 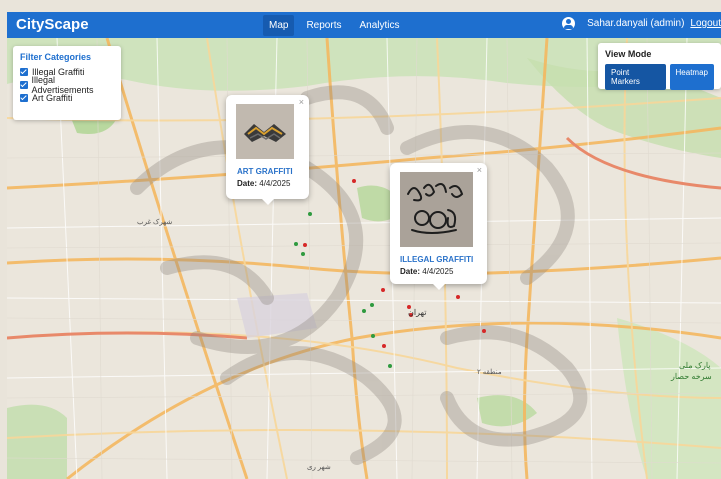 I want to click on art-graffiti-image, so click(x=265, y=131).